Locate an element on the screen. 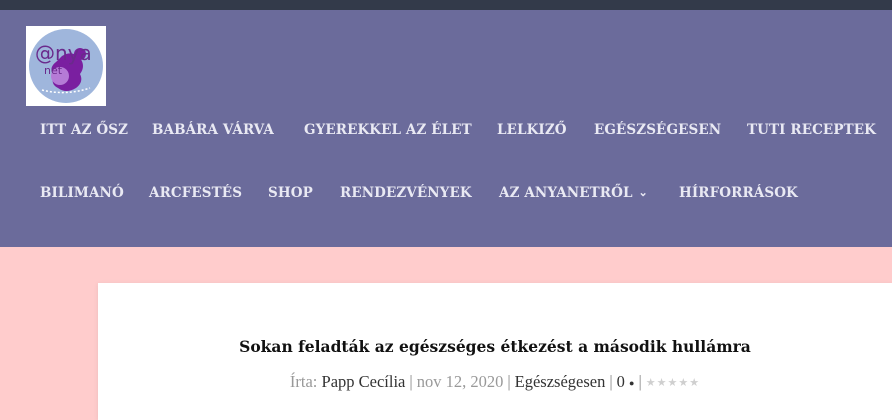  logo-text-1: @nya is located at coordinates (63, 53).